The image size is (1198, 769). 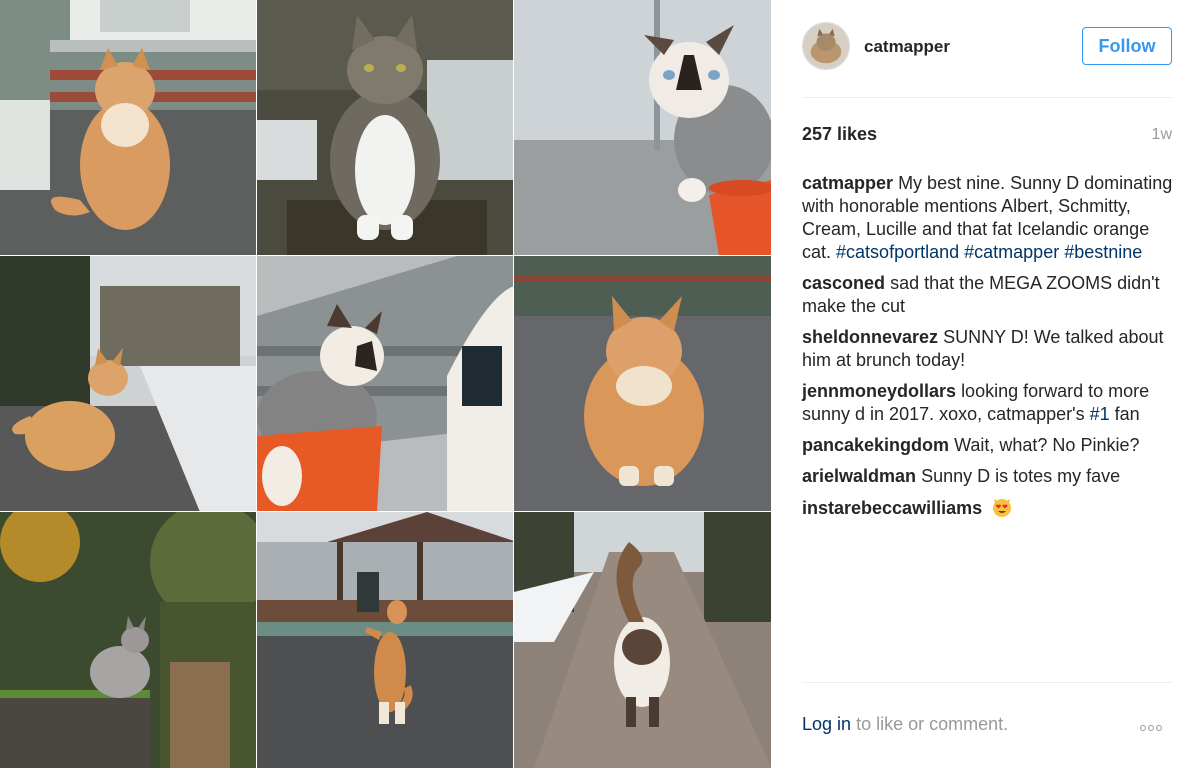 What do you see at coordinates (1047, 445) in the screenshot?
I see `comment-text: Wait, what? No Pinkie?` at bounding box center [1047, 445].